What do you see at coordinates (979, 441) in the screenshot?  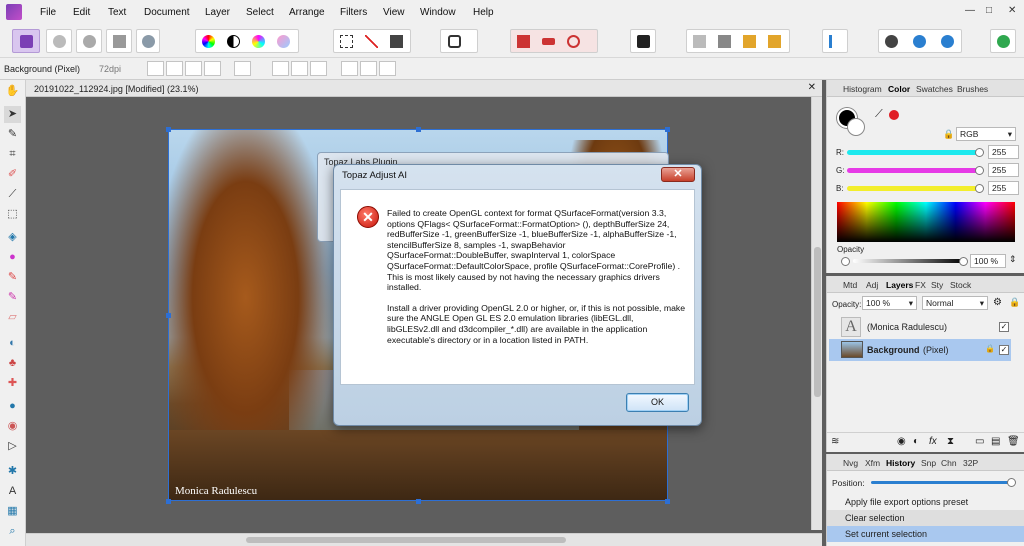 I see `group-icon: ▭` at bounding box center [979, 441].